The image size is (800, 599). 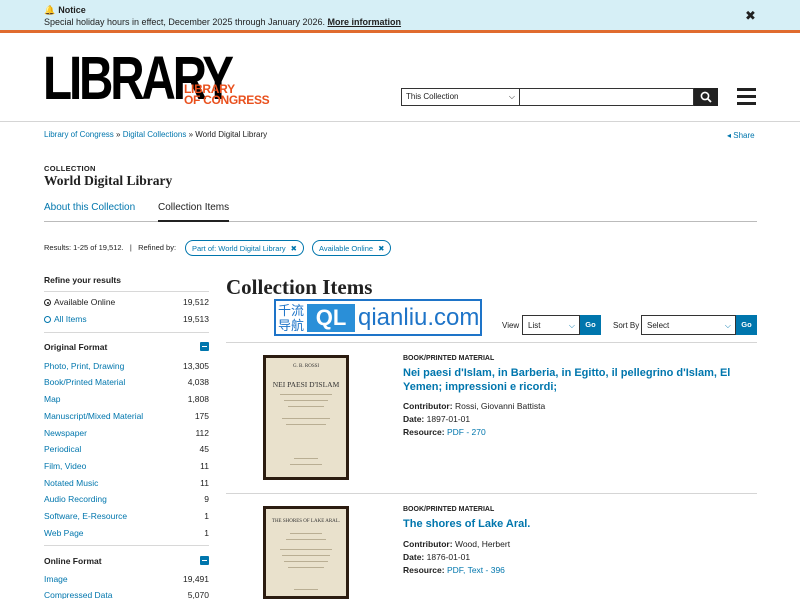 What do you see at coordinates (194, 212) in the screenshot?
I see `tab-collection-items: Collection Items` at bounding box center [194, 212].